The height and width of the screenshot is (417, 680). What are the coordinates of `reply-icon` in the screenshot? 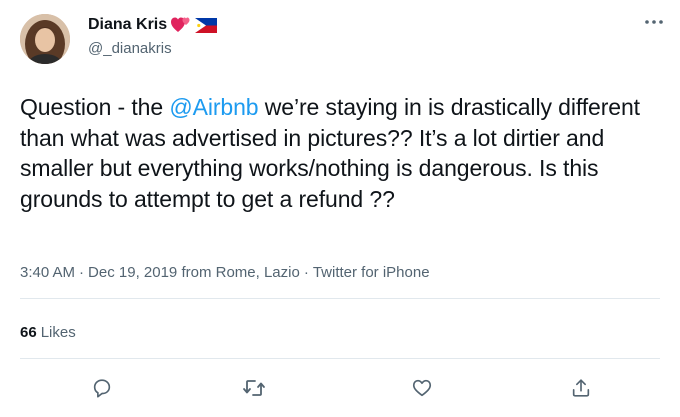 It's located at (102, 388).